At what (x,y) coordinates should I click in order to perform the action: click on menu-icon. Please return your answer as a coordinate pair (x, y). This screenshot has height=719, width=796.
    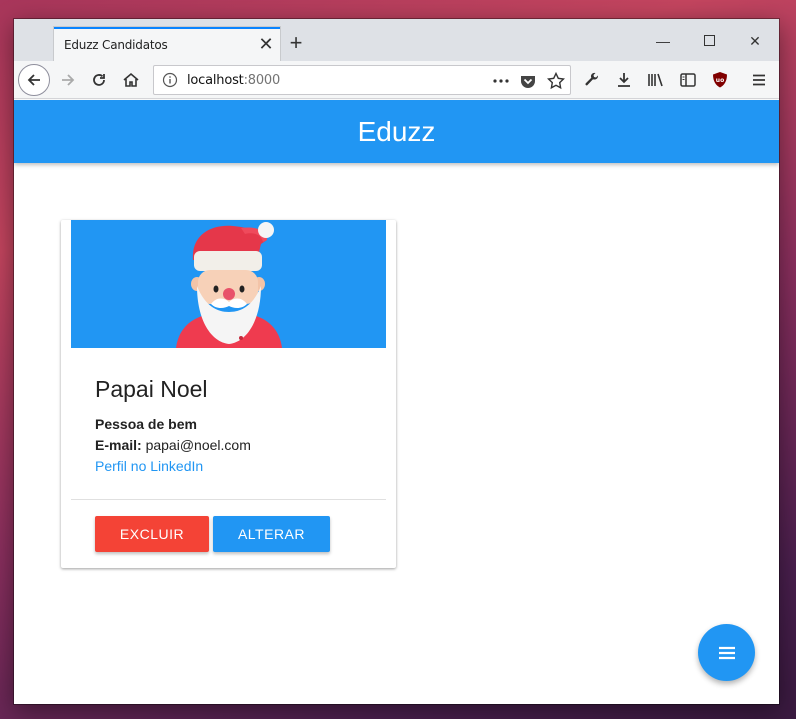
    Looking at the image, I should click on (726, 652).